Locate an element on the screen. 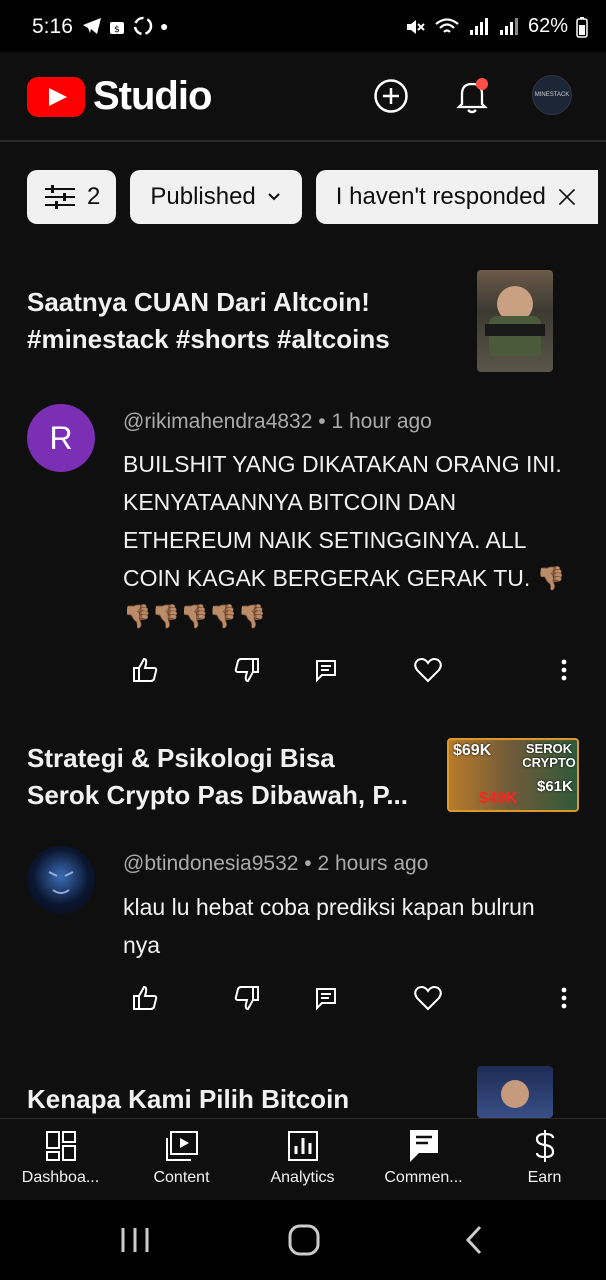 This screenshot has height=1280, width=606. create-button is located at coordinates (391, 96).